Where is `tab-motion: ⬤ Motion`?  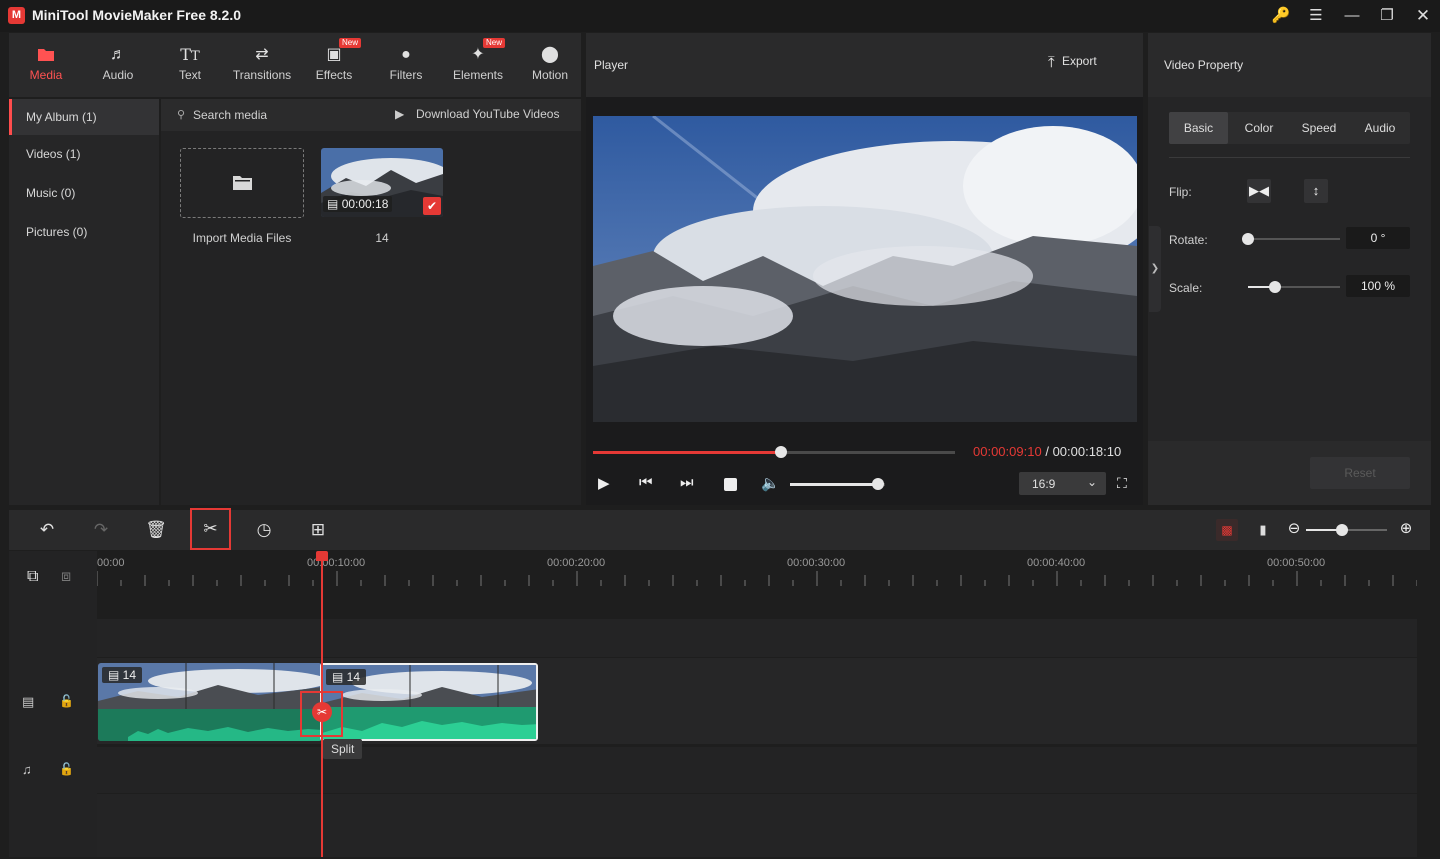 tab-motion: ⬤ Motion is located at coordinates (550, 65).